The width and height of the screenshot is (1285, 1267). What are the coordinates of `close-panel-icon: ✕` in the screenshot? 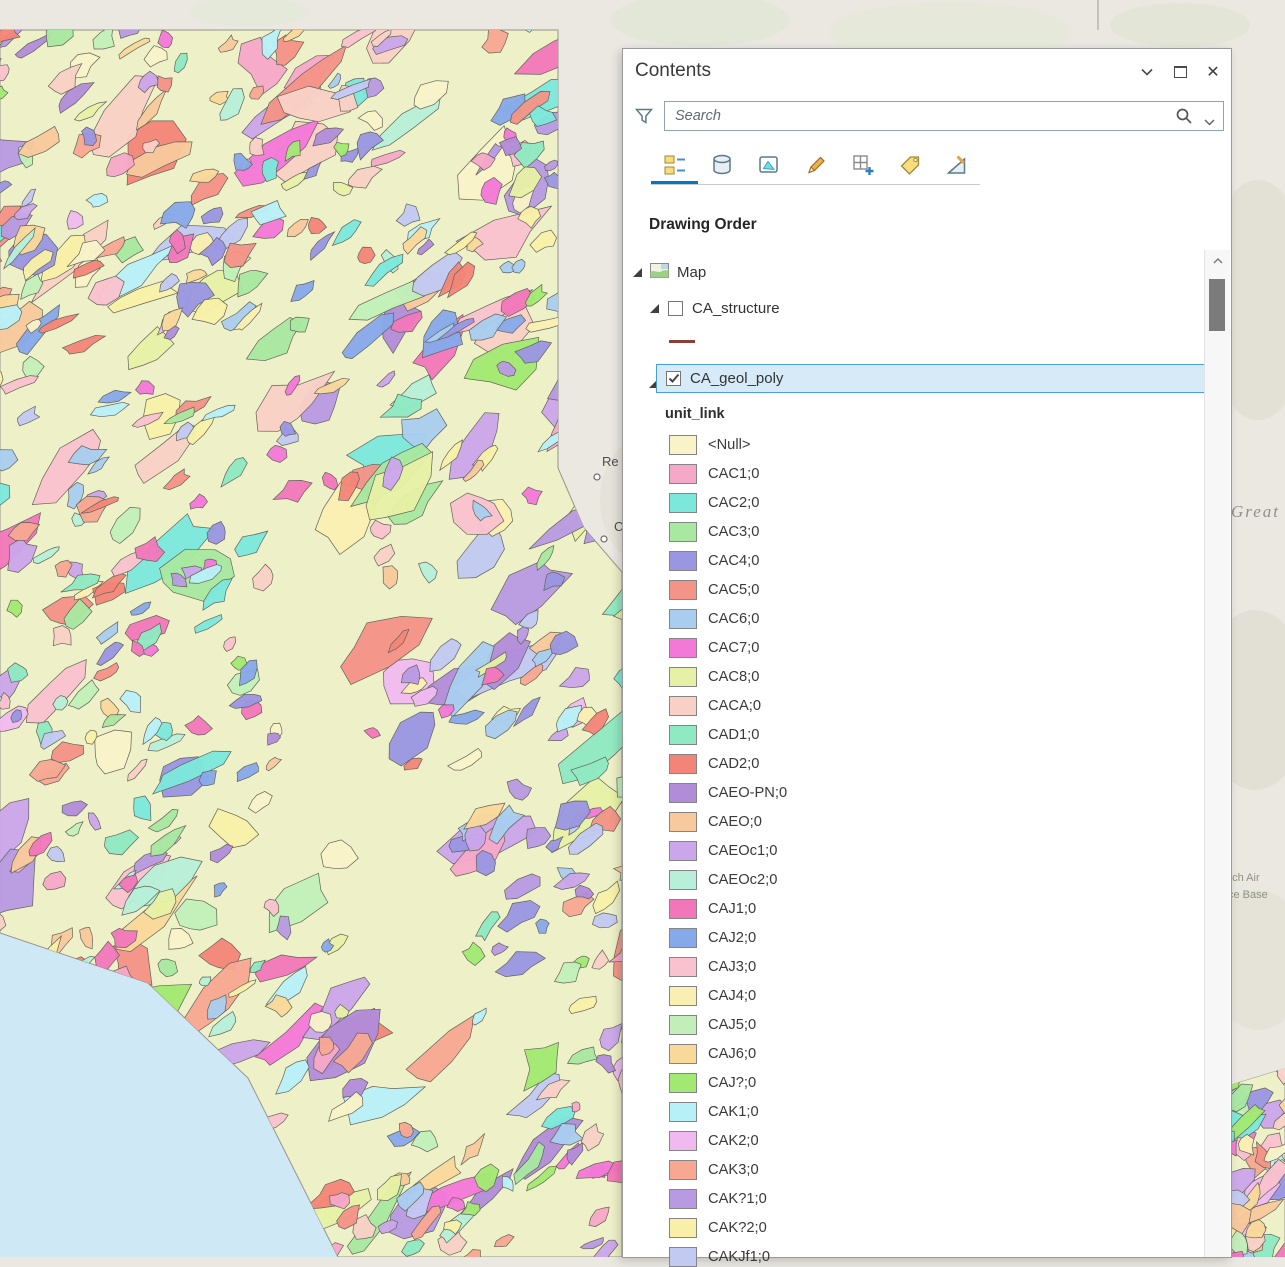 It's located at (1213, 72).